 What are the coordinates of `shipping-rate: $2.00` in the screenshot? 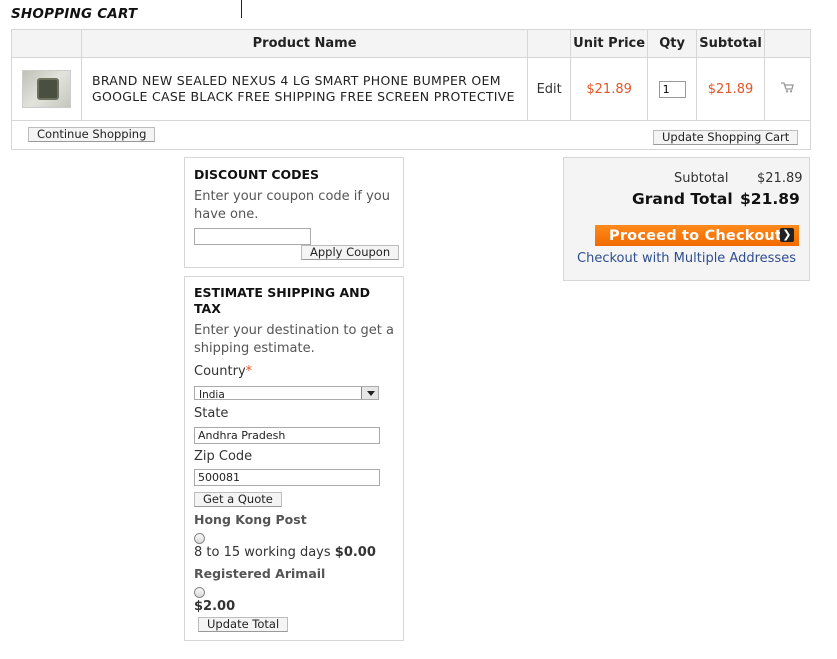 It's located at (214, 606).